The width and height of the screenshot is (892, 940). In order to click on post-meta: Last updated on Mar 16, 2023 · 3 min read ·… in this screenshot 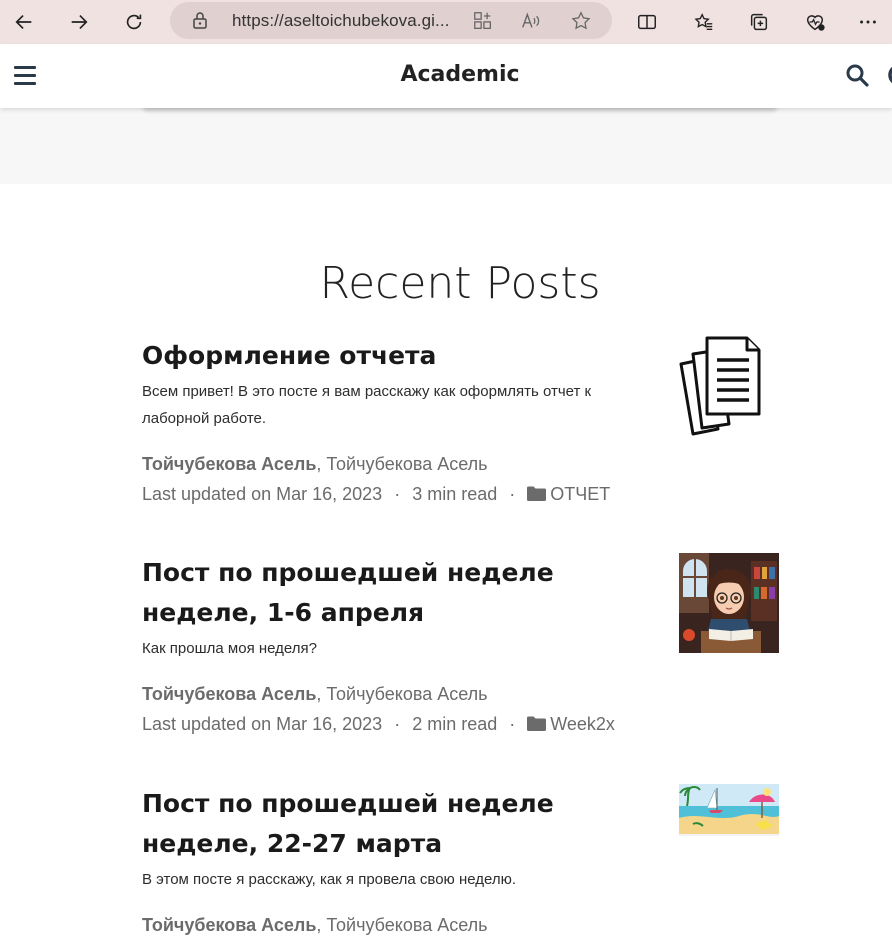, I will do `click(462, 494)`.